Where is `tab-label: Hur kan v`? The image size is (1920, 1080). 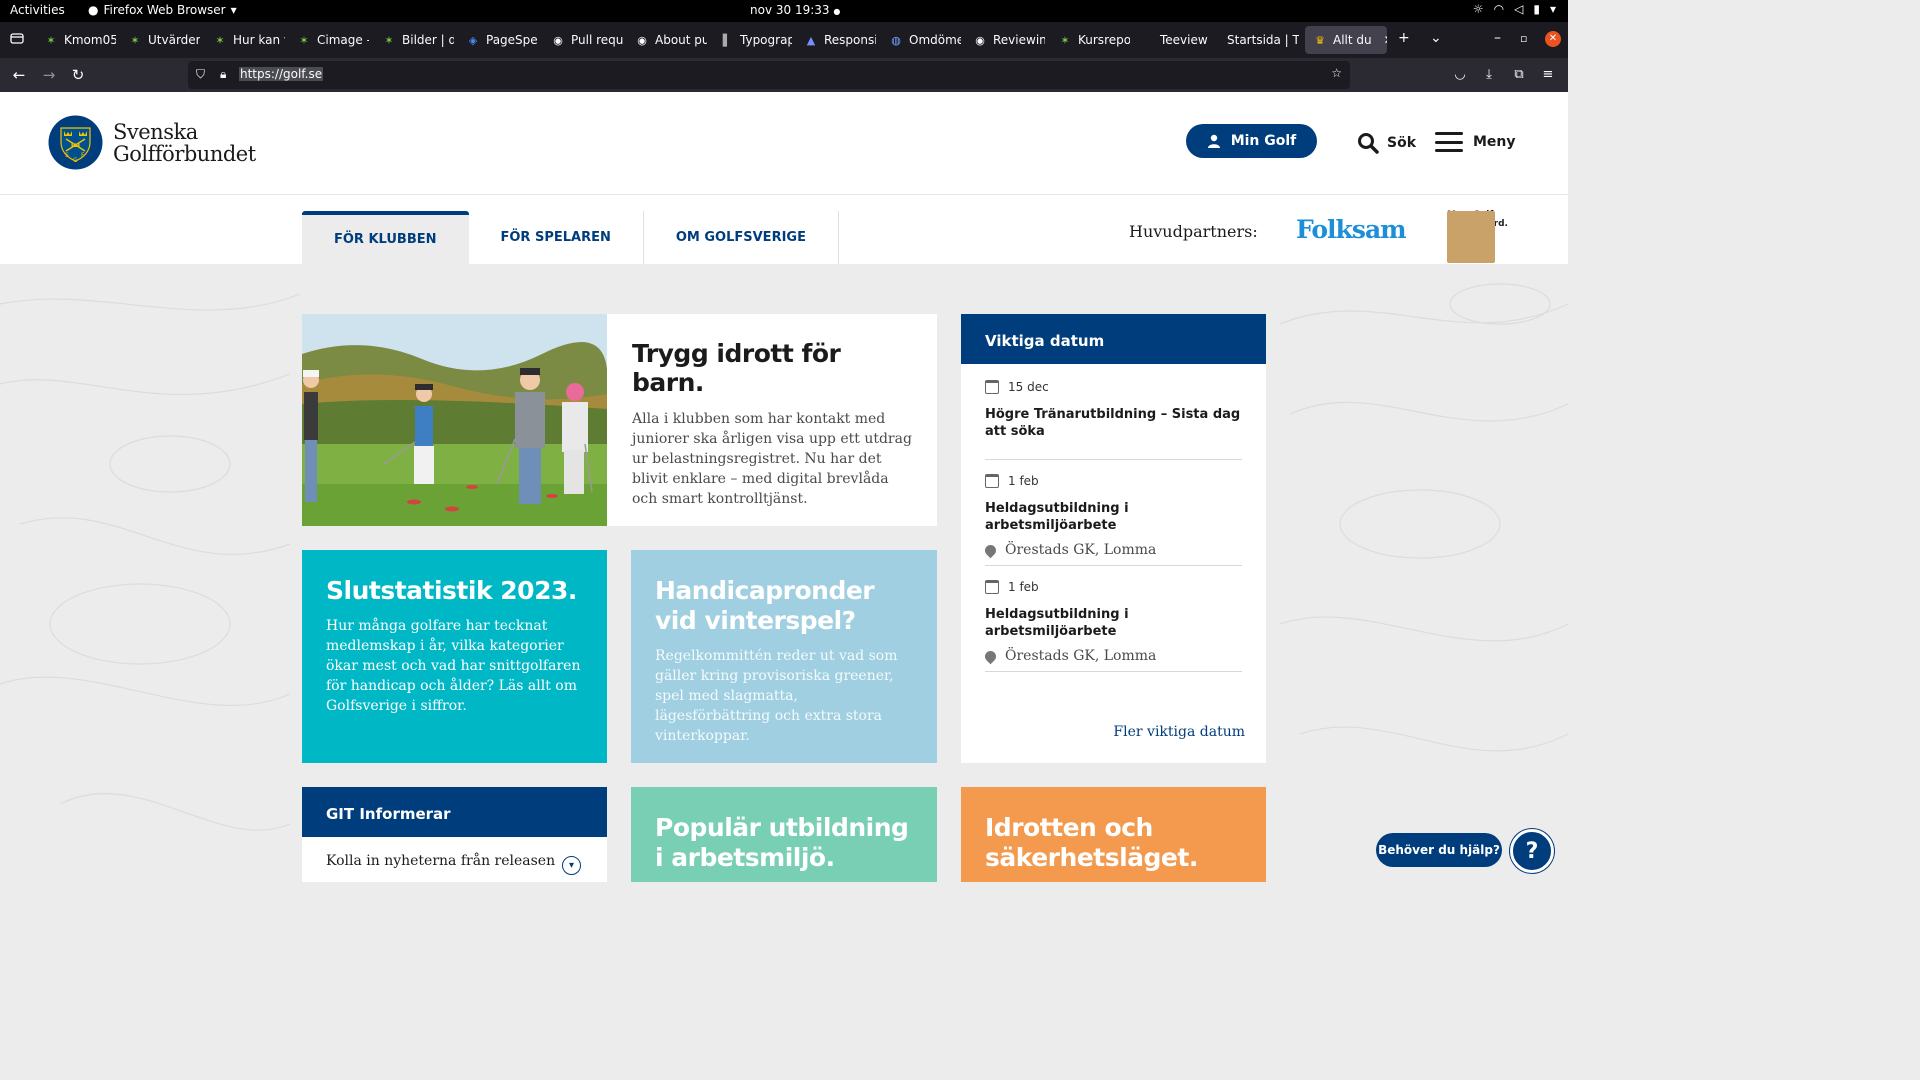
tab-label: Hur kan v is located at coordinates (259, 40).